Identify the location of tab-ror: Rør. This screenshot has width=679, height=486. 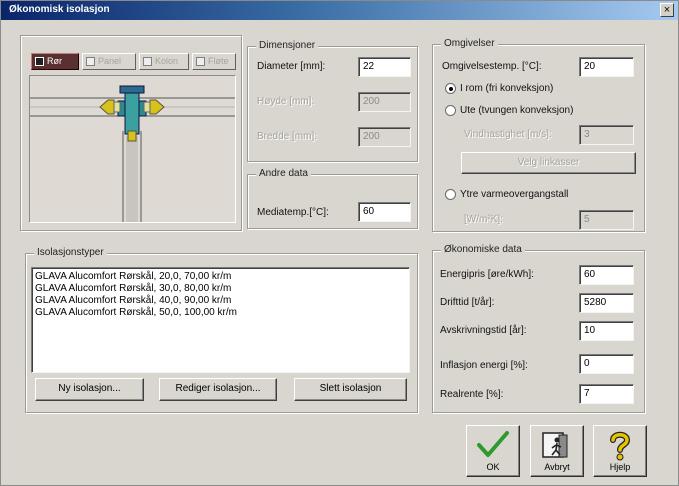
(55, 61).